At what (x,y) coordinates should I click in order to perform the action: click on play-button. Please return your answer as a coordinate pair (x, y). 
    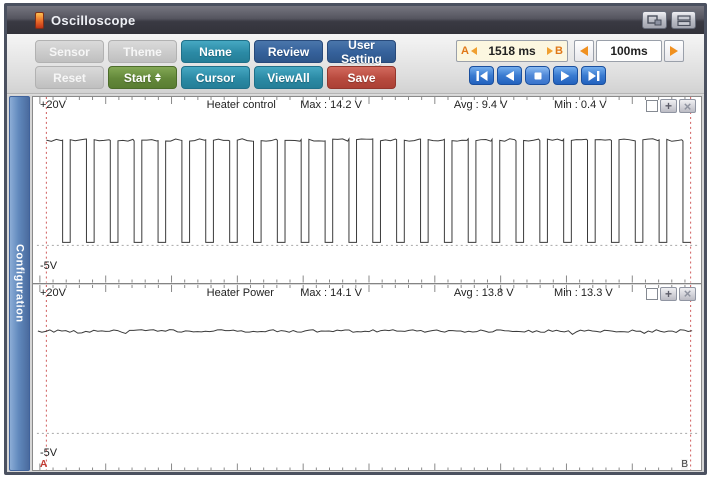
    Looking at the image, I should click on (565, 75).